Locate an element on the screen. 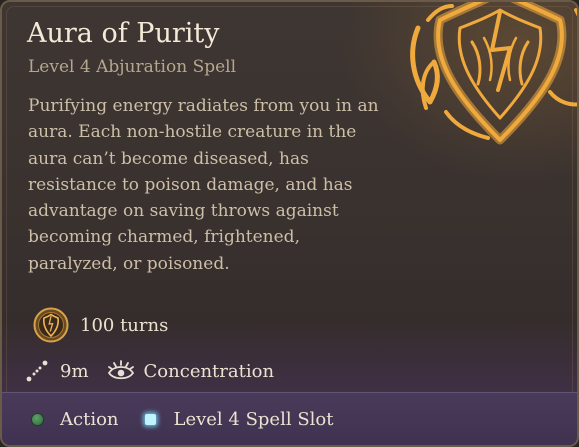 The width and height of the screenshot is (579, 447). range-icon is located at coordinates (37, 371).